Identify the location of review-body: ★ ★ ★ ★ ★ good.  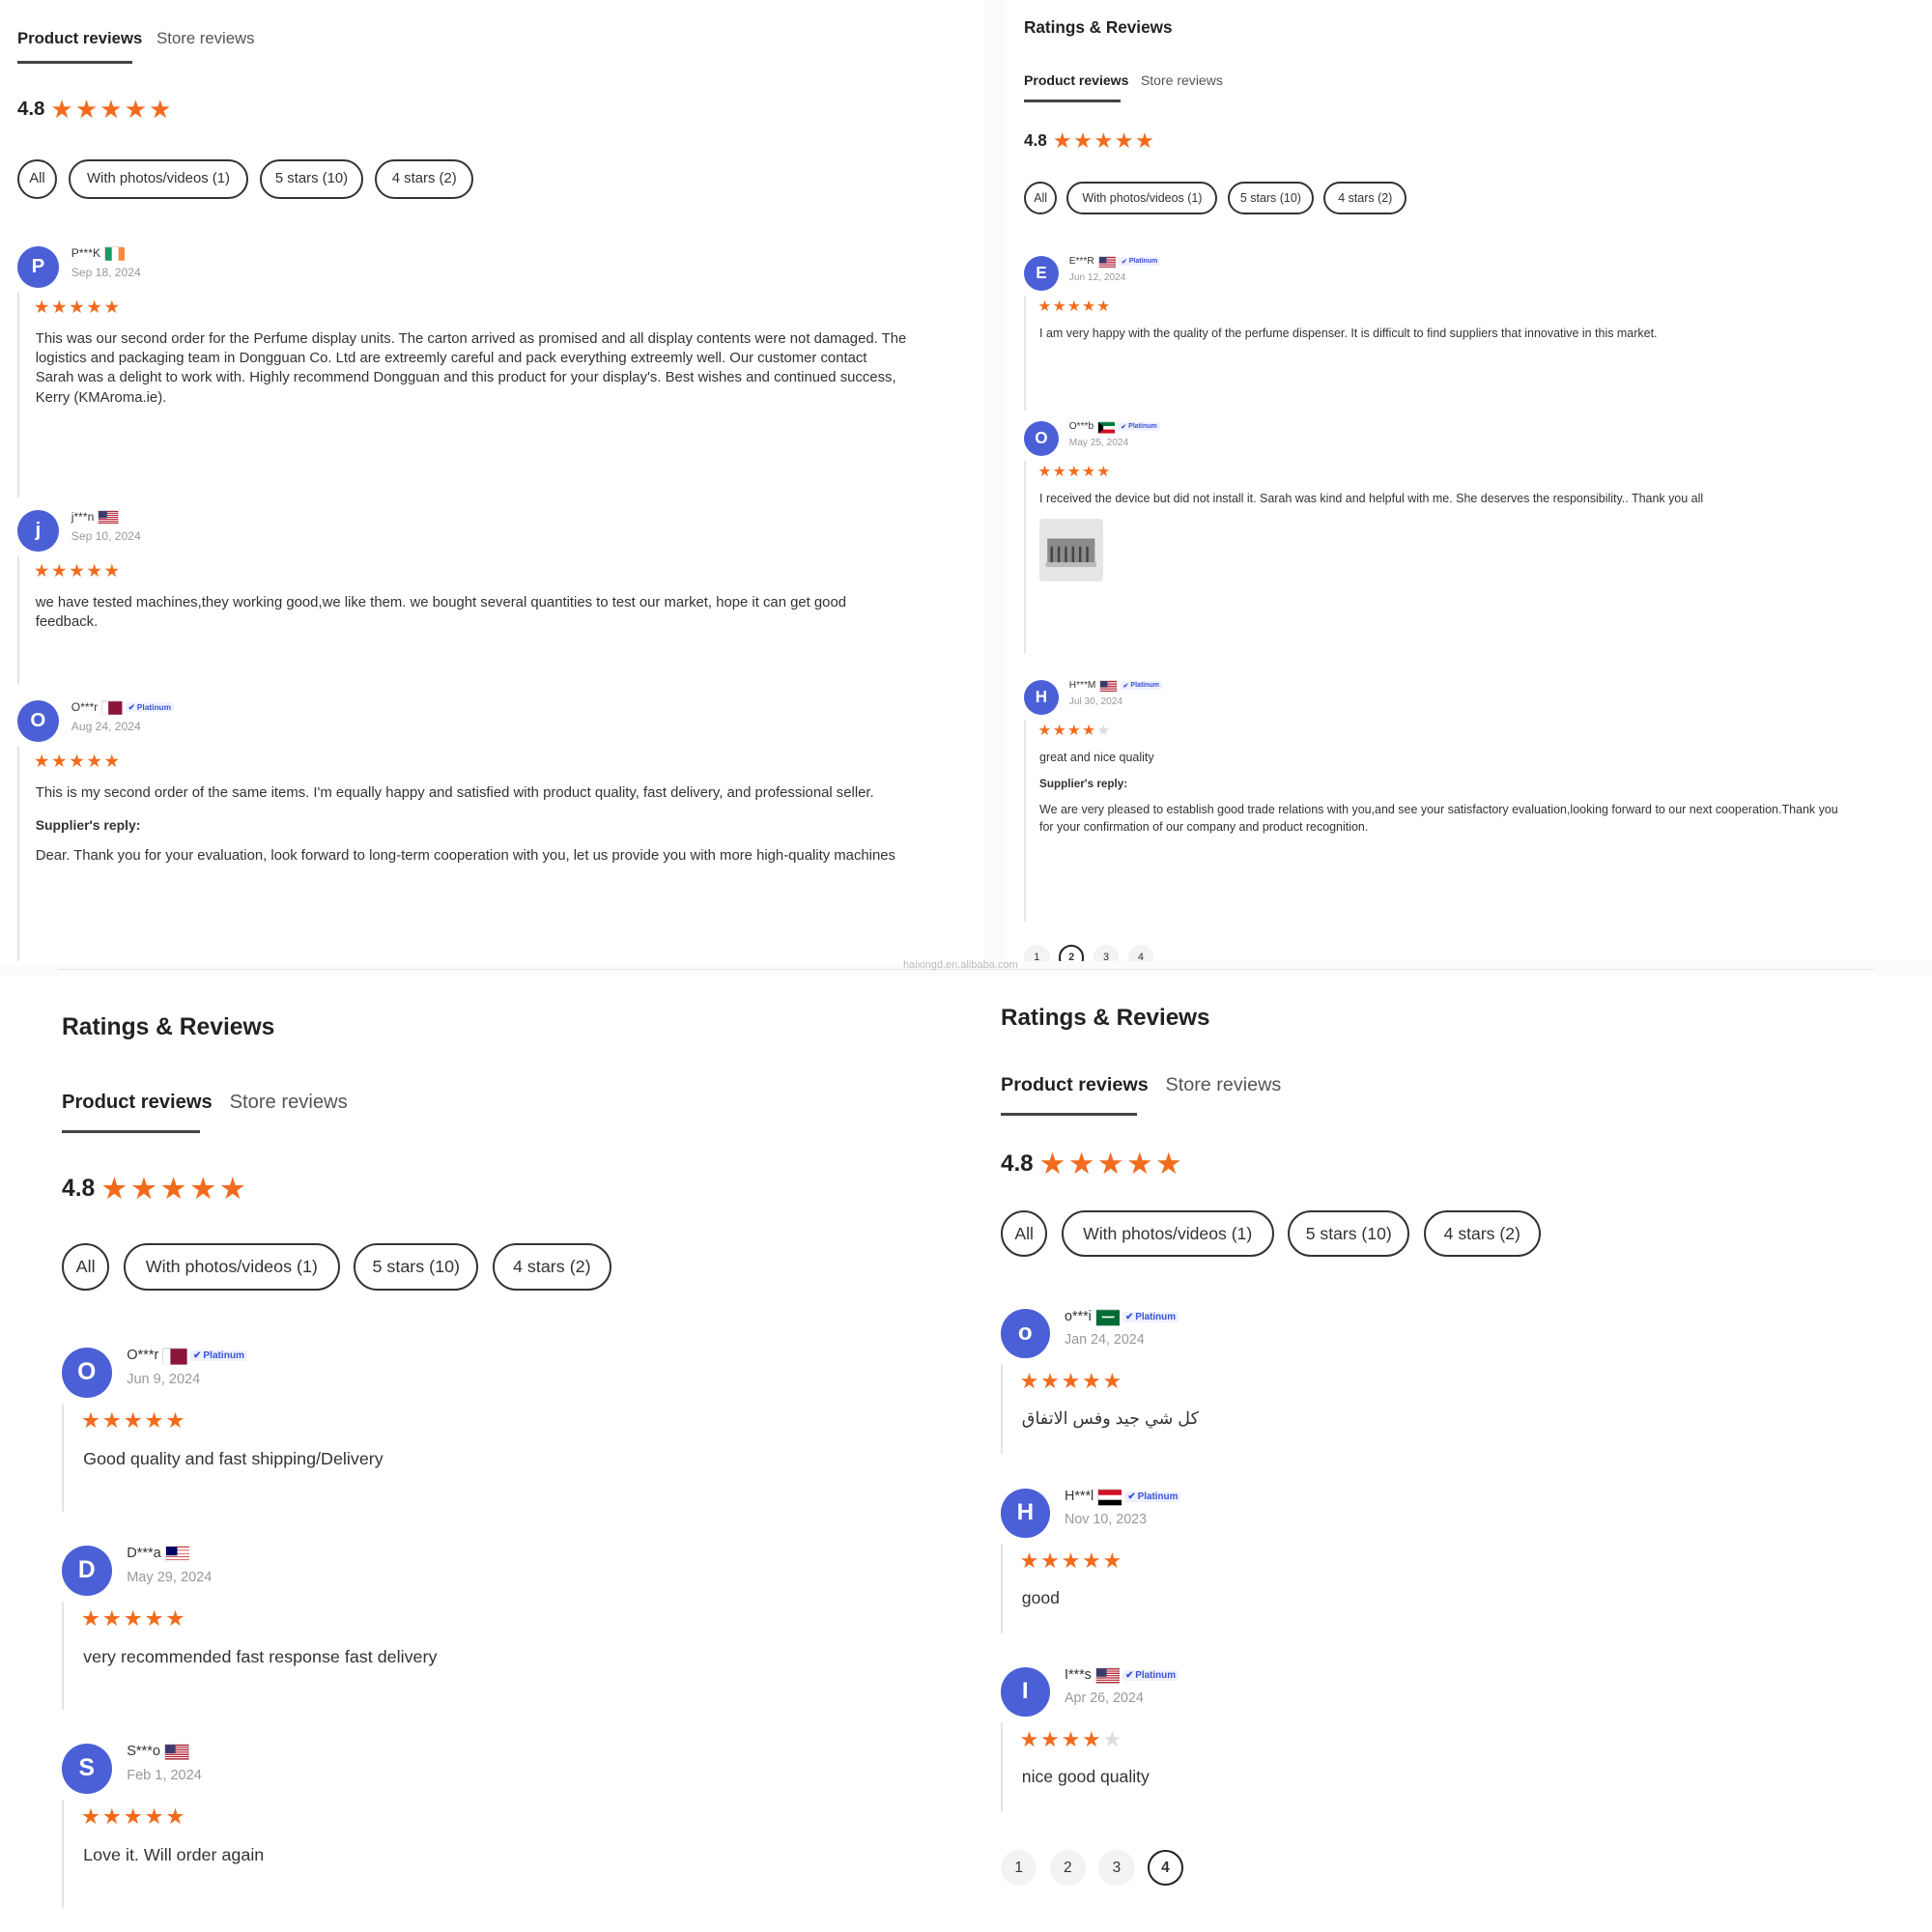
(1428, 1589).